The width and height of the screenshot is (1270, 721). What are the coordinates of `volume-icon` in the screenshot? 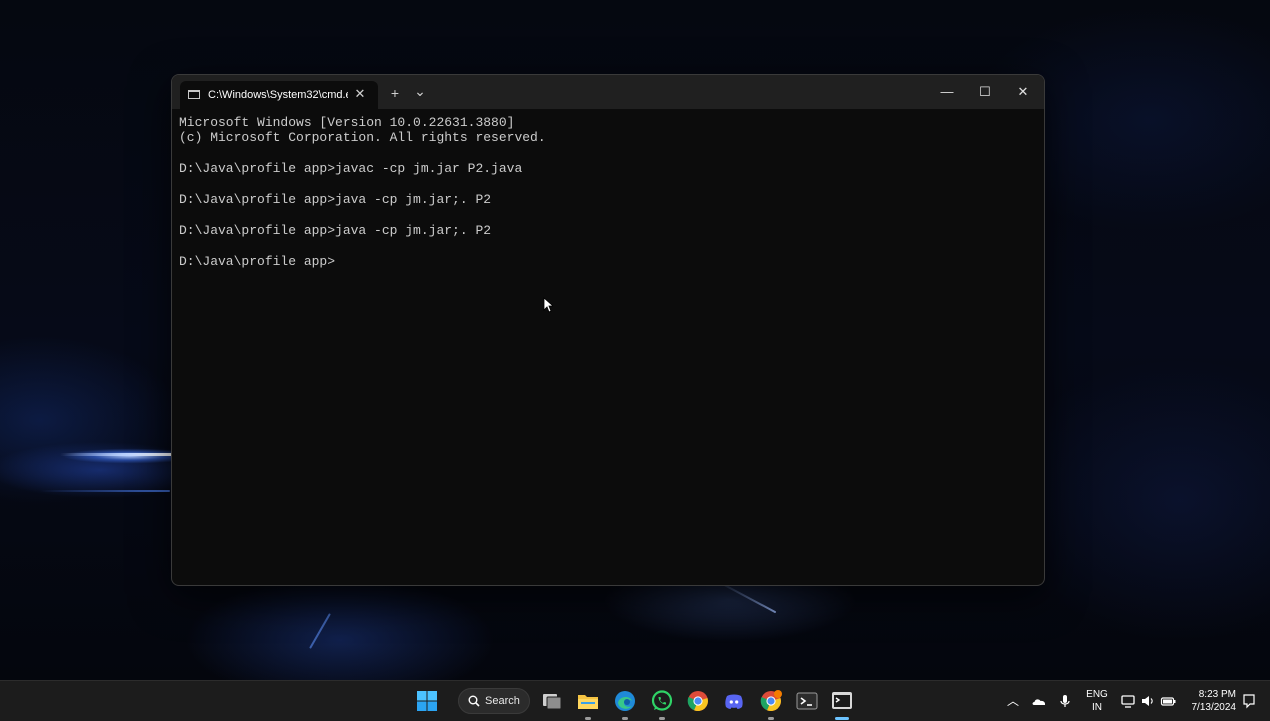 It's located at (1148, 701).